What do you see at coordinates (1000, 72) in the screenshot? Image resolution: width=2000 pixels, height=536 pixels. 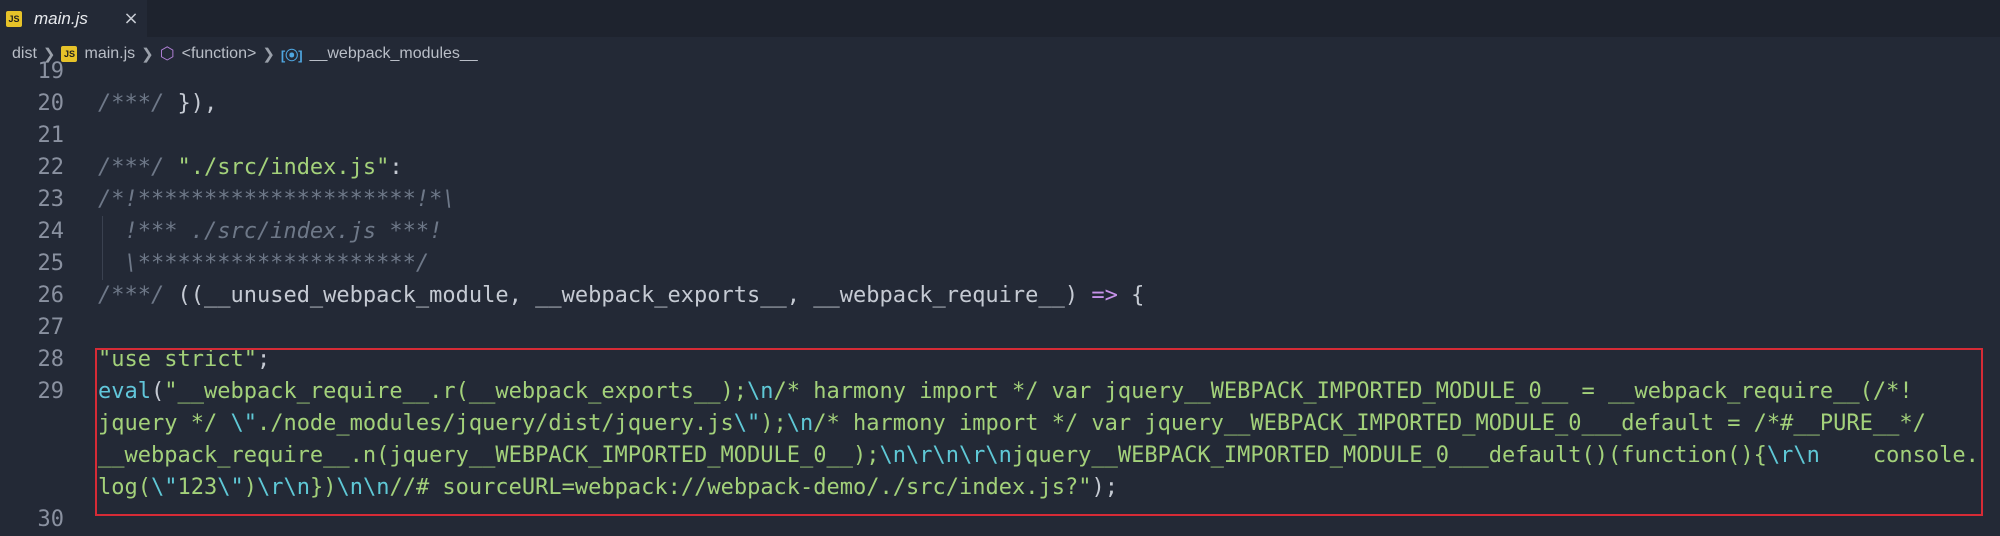 I see `code-line: 19` at bounding box center [1000, 72].